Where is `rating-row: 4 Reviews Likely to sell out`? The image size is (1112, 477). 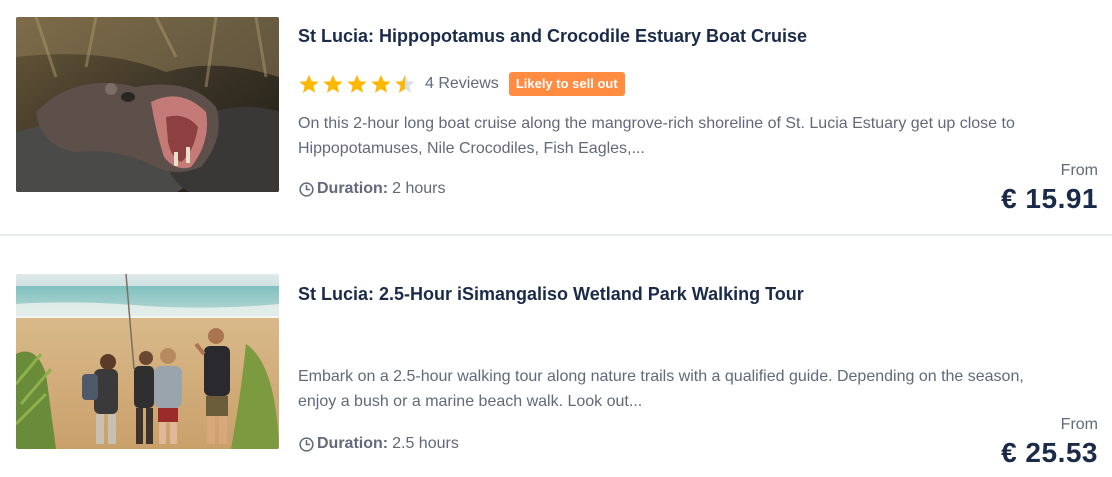 rating-row: 4 Reviews Likely to sell out is located at coordinates (461, 84).